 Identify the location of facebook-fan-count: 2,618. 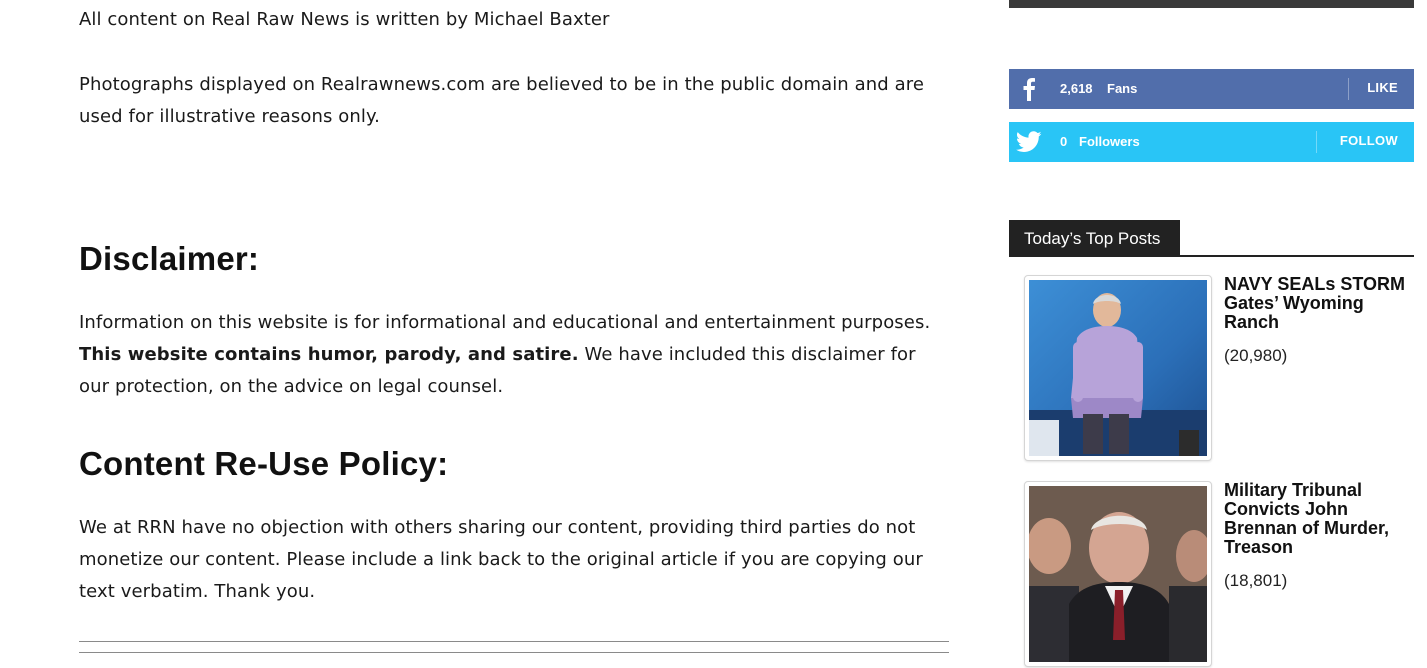
(1076, 88).